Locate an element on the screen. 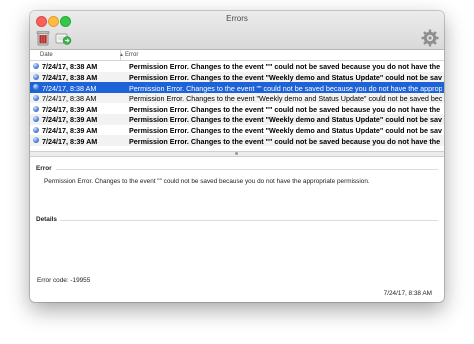  details-section-divider is located at coordinates (249, 220).